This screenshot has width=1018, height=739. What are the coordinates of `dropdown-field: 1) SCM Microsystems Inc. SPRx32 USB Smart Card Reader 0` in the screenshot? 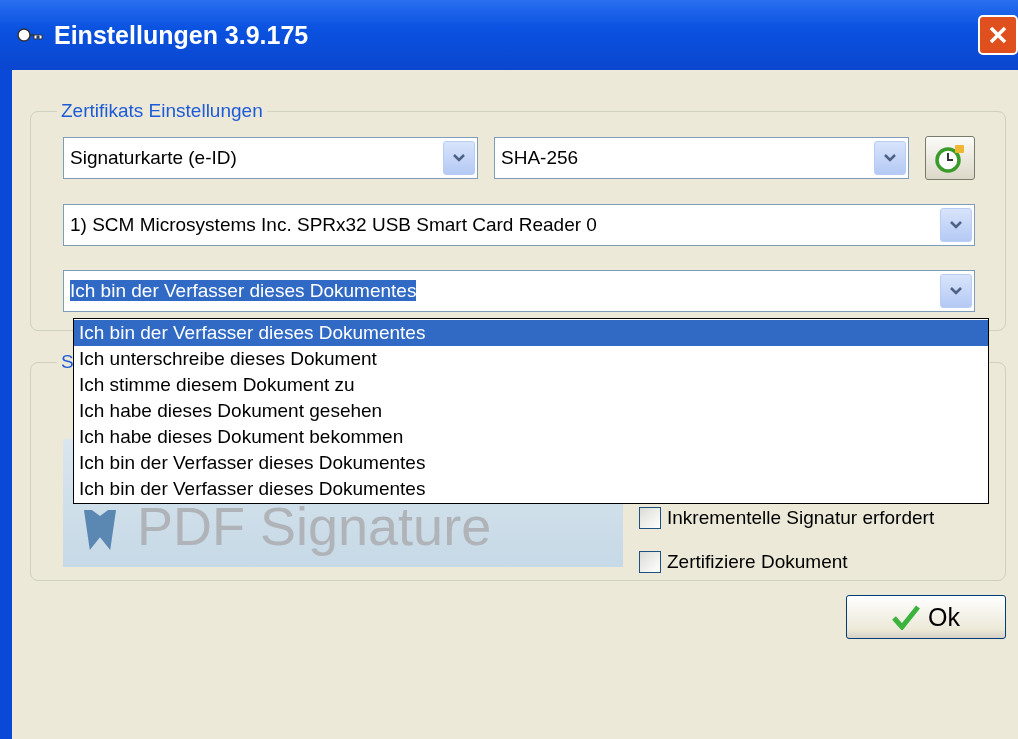 It's located at (519, 225).